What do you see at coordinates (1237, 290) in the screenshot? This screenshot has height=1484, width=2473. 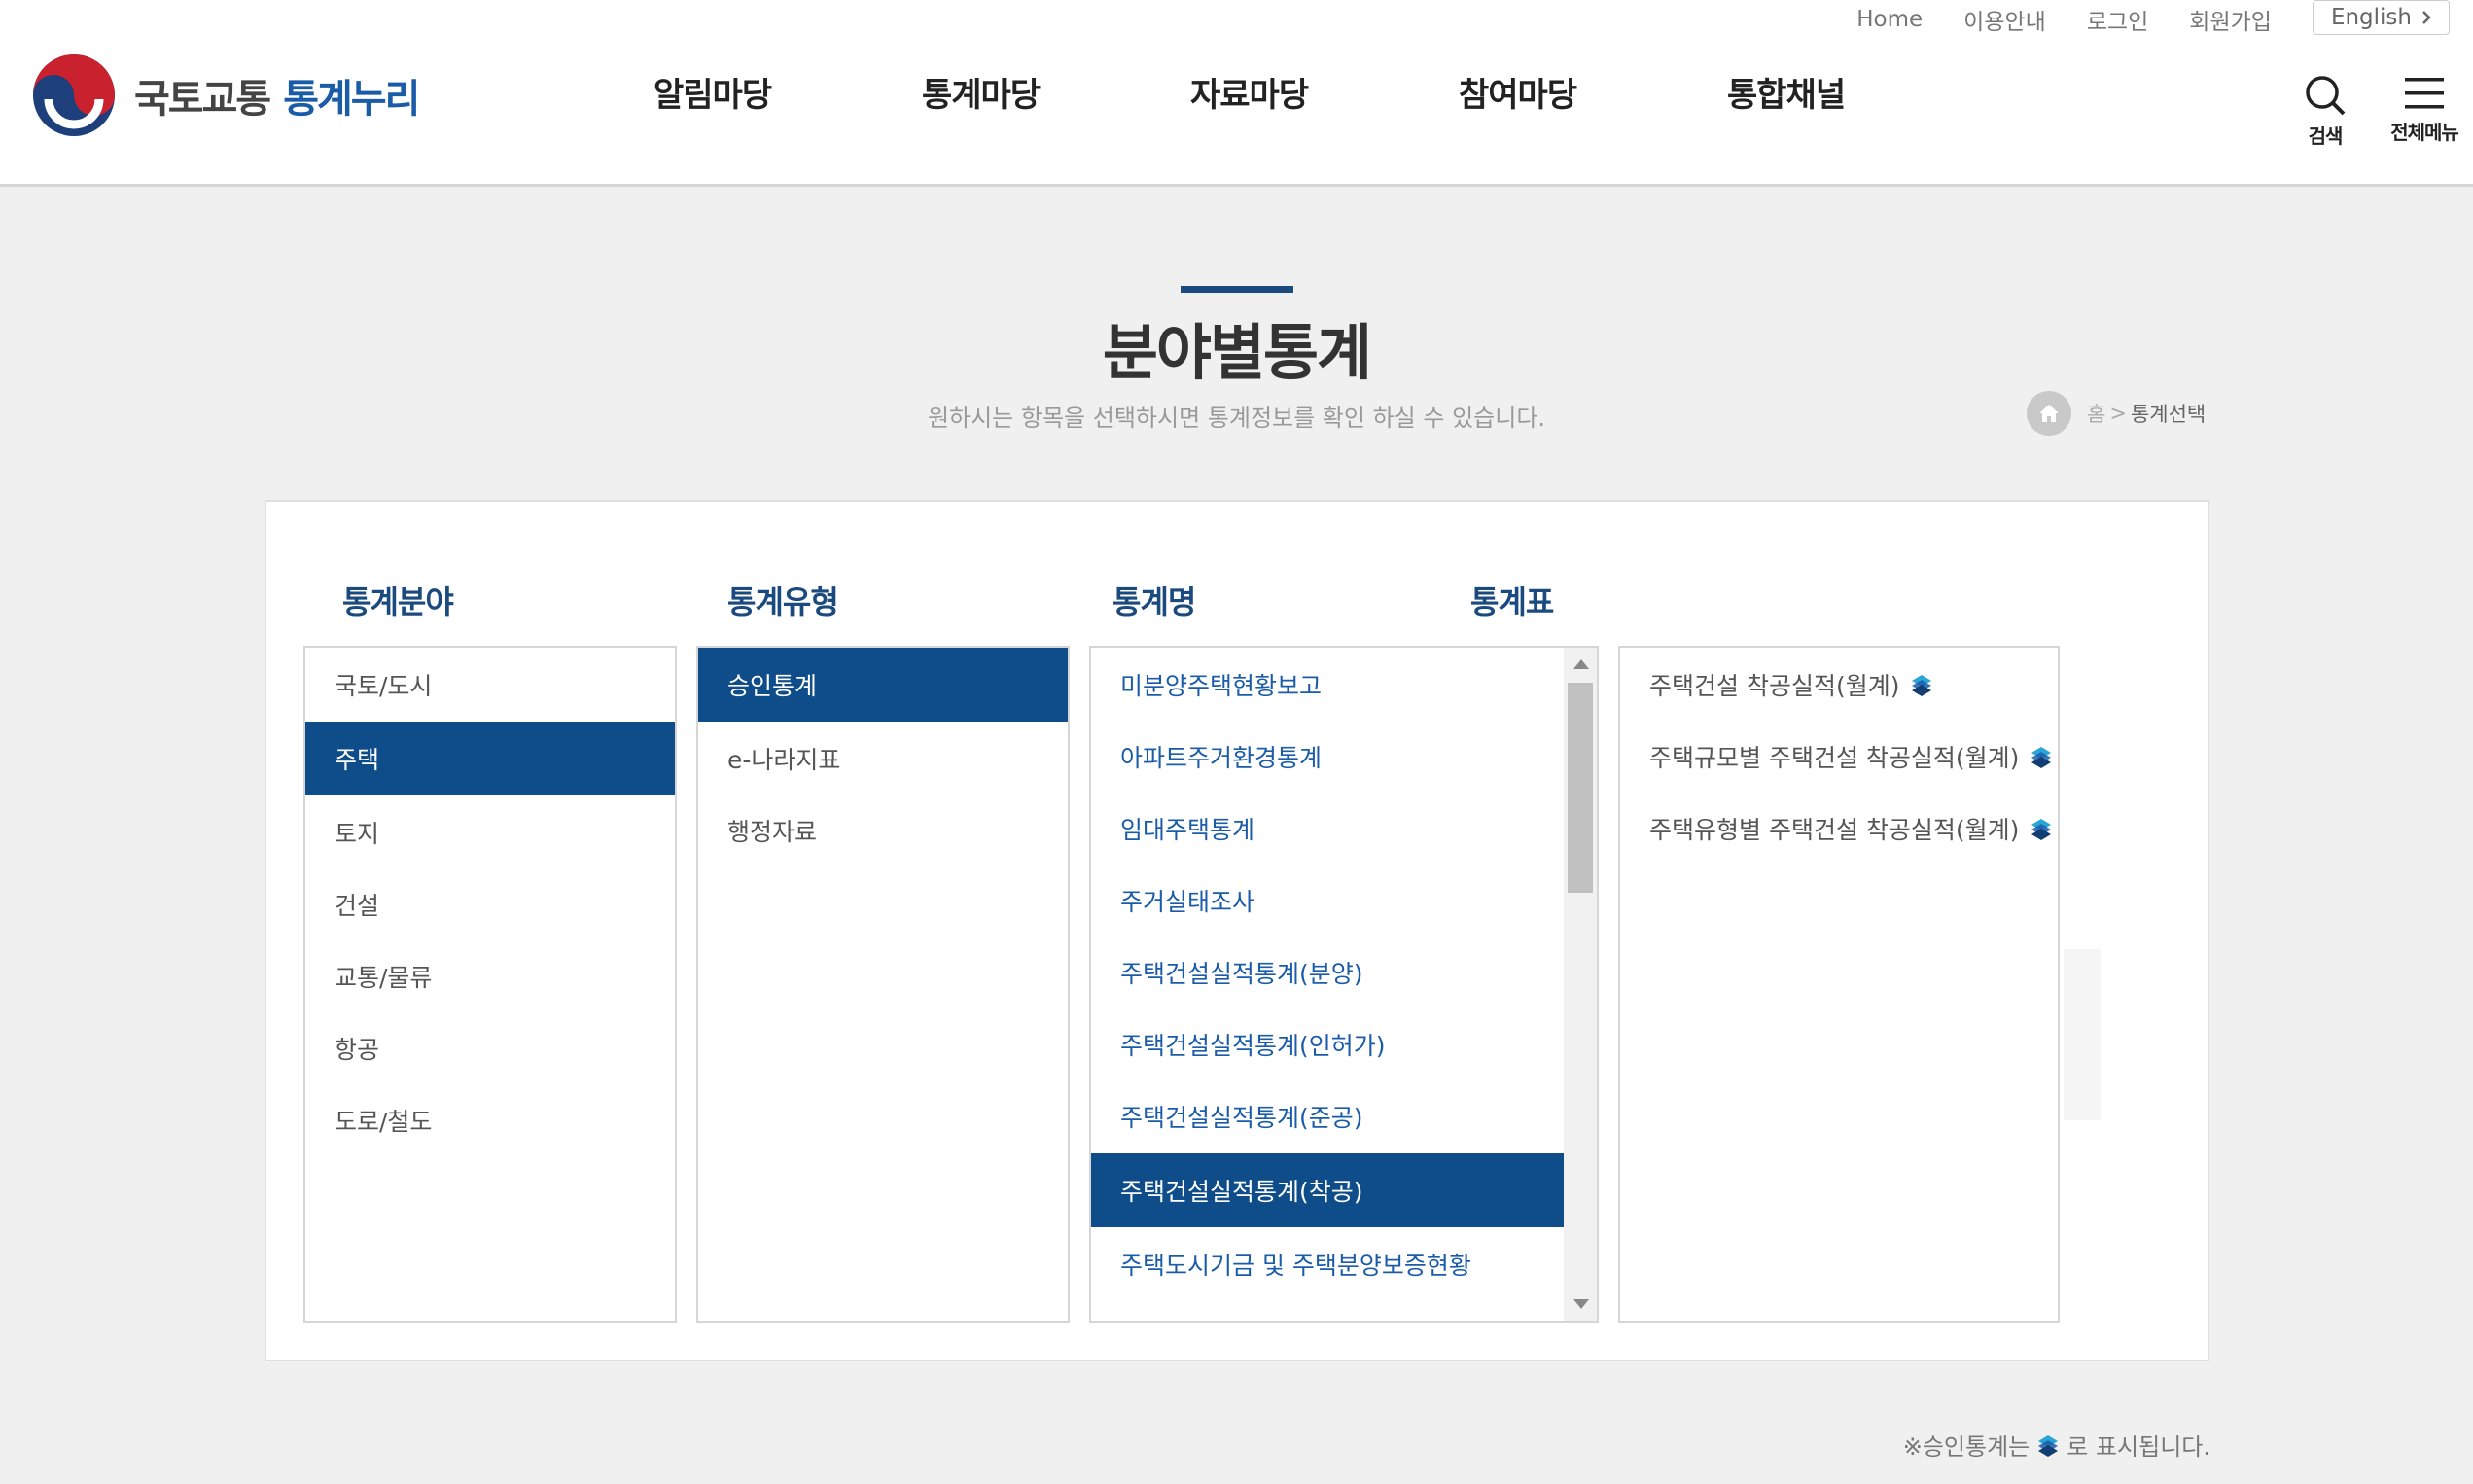 I see `title-accent-bar` at bounding box center [1237, 290].